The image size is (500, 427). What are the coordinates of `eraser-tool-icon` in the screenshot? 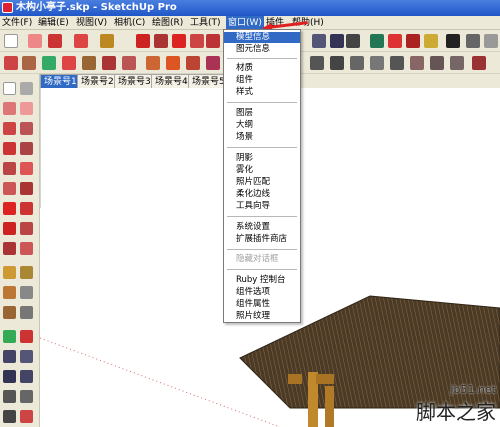 It's located at (35, 41).